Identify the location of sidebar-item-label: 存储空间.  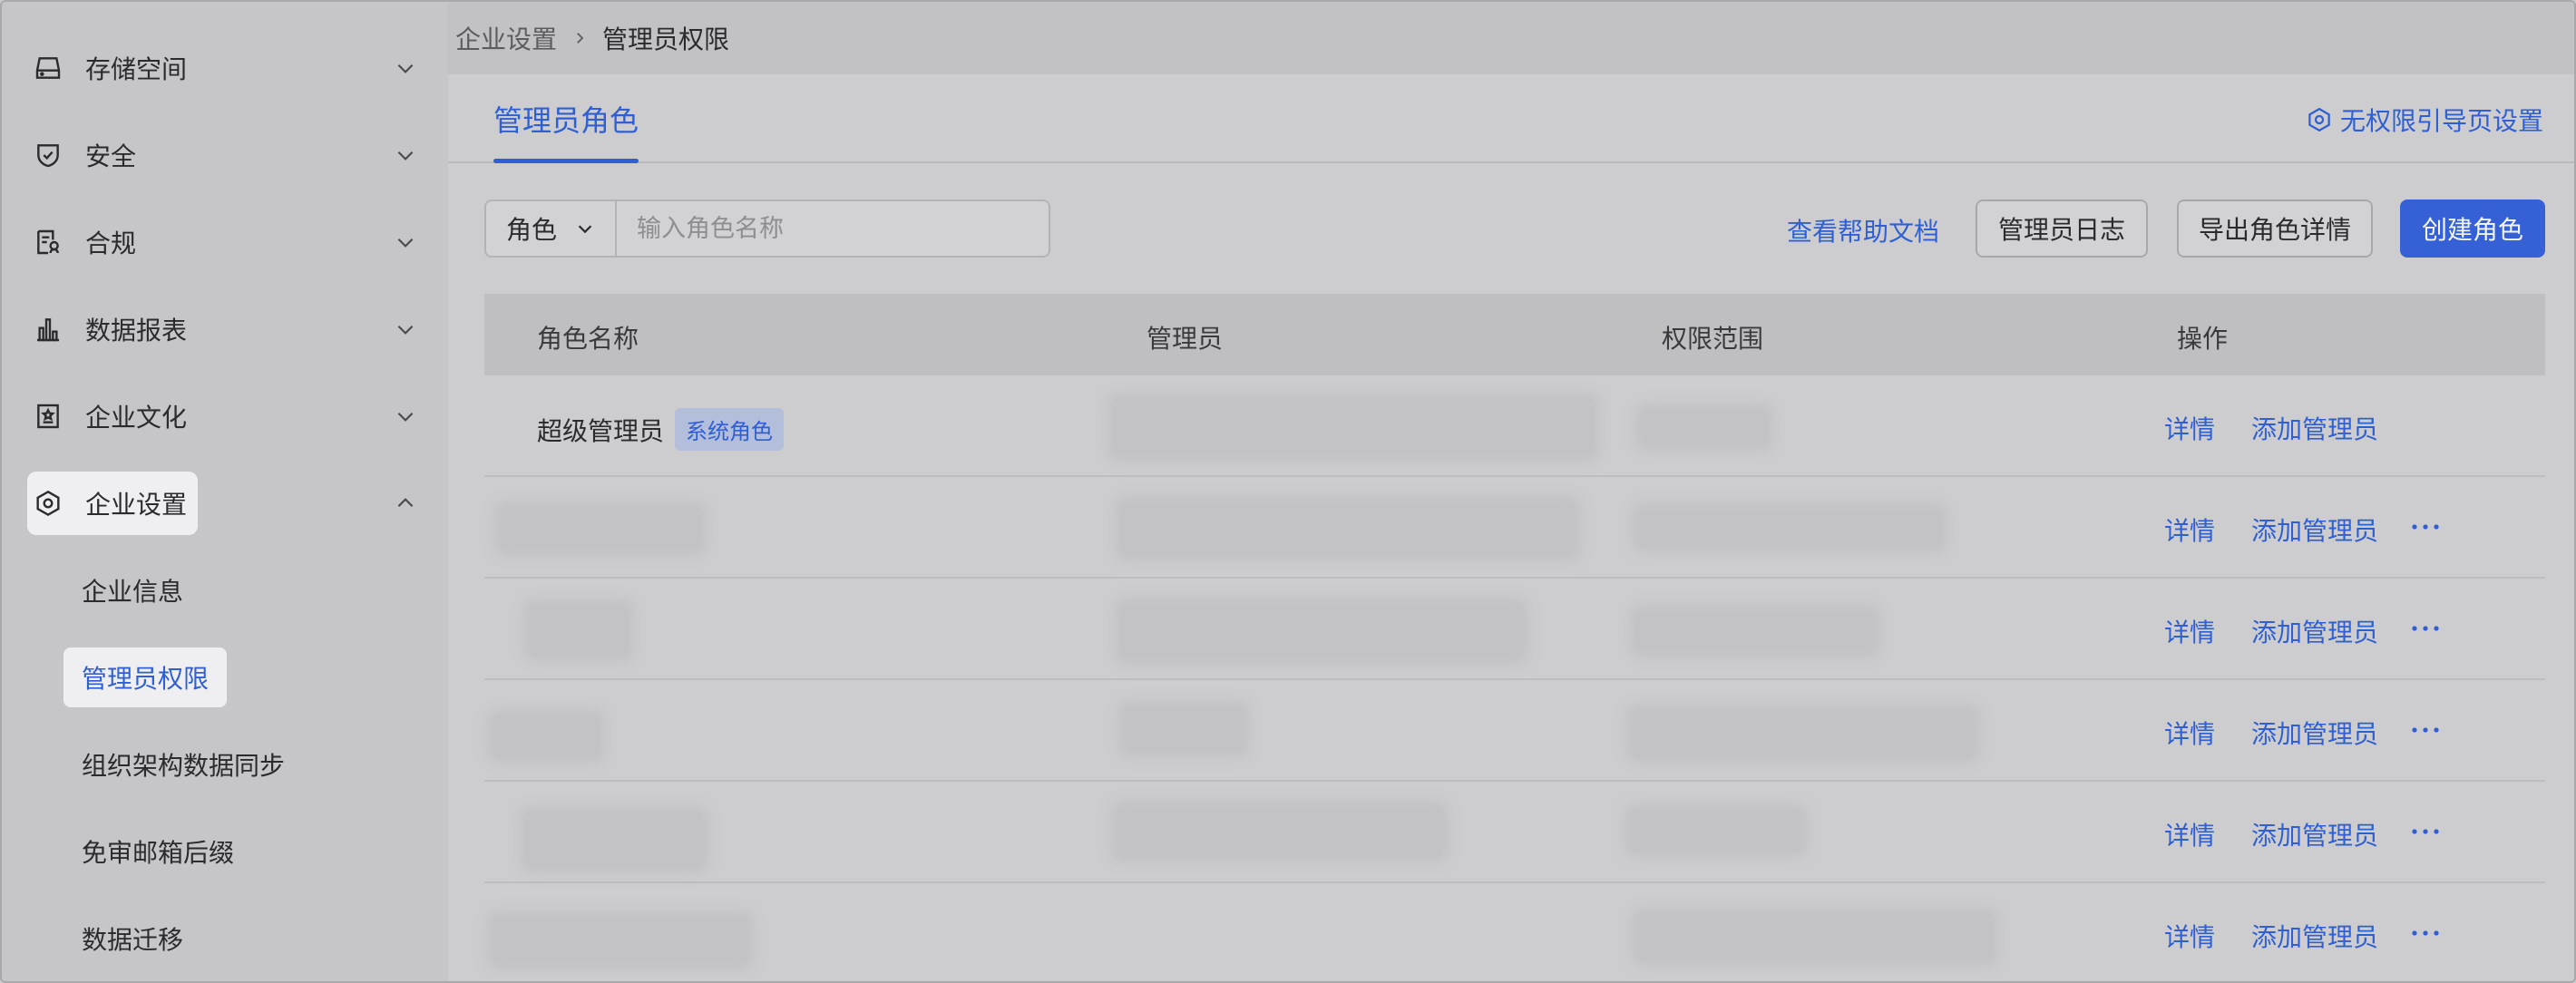
(136, 69).